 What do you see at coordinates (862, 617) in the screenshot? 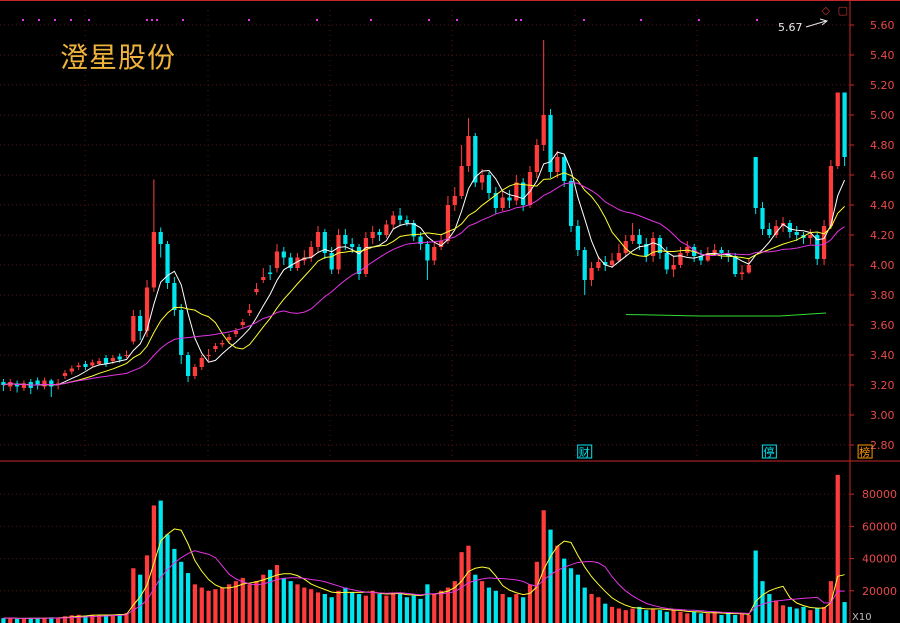
I see `volume-scale-label: X10` at bounding box center [862, 617].